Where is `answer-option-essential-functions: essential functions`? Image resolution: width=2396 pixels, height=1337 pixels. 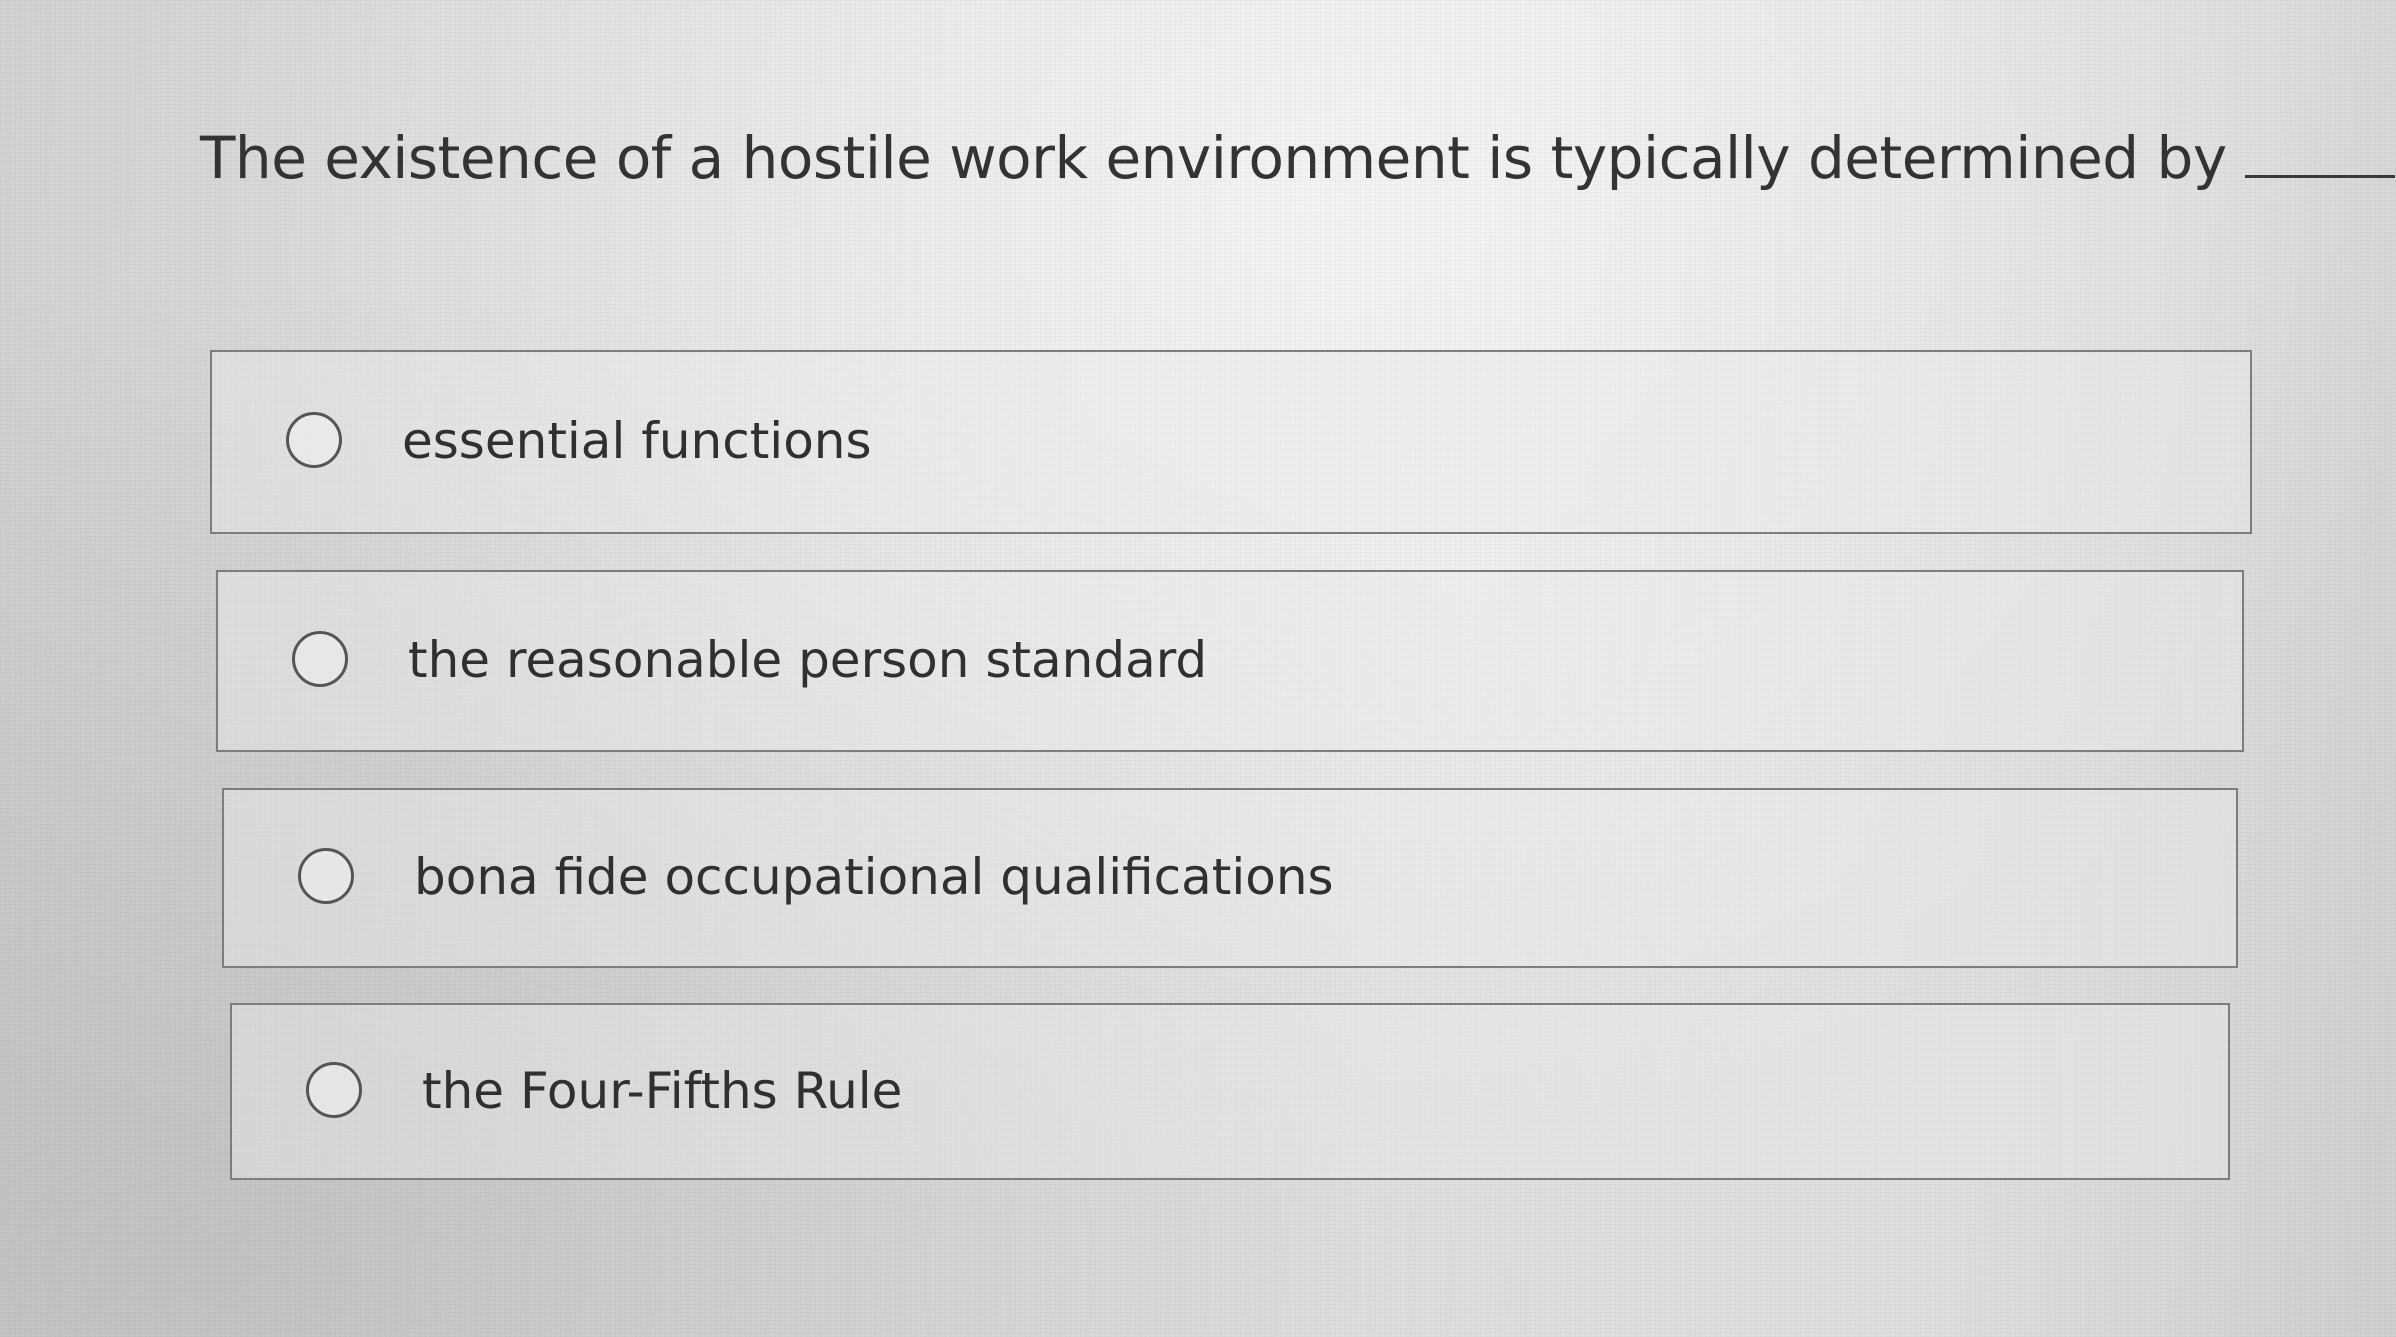
answer-option-essential-functions: essential functions is located at coordinates (1231, 442).